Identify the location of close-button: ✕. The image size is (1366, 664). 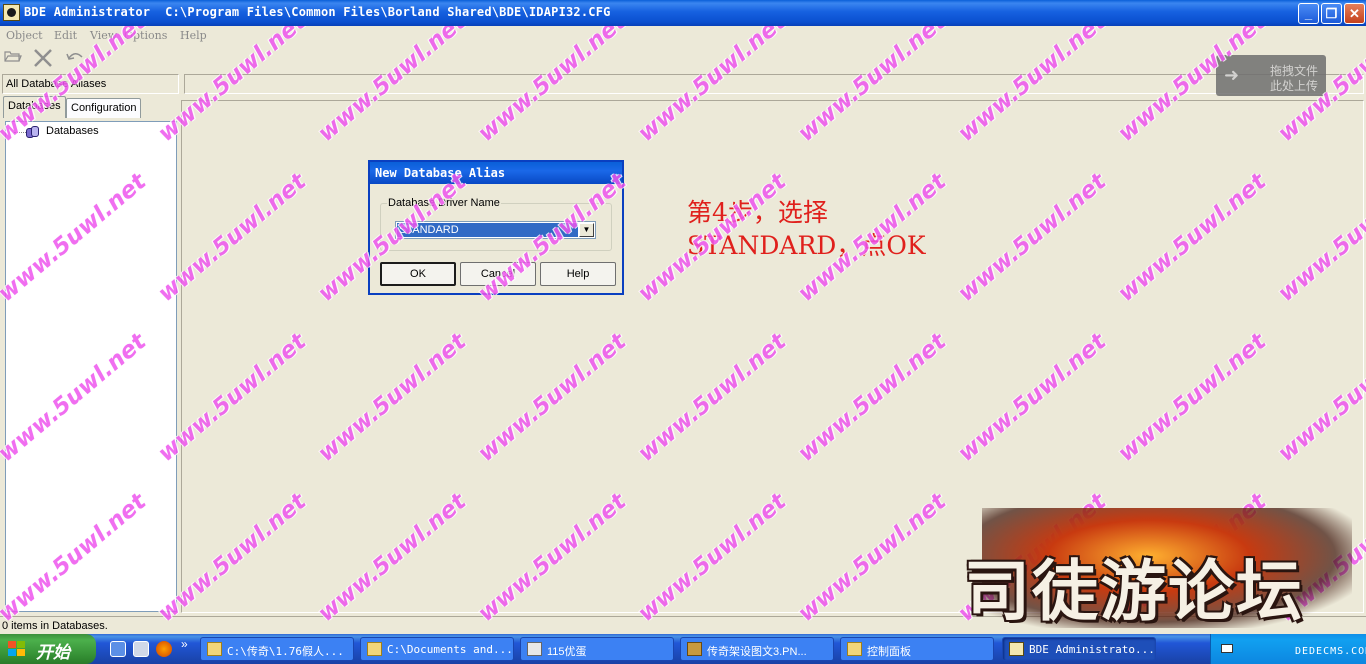
(1354, 13).